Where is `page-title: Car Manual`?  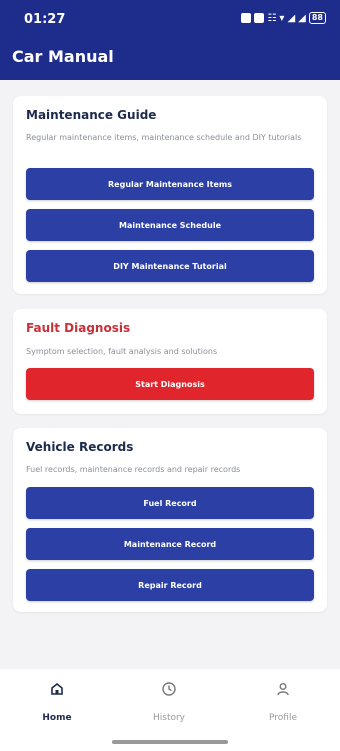 page-title: Car Manual is located at coordinates (63, 56).